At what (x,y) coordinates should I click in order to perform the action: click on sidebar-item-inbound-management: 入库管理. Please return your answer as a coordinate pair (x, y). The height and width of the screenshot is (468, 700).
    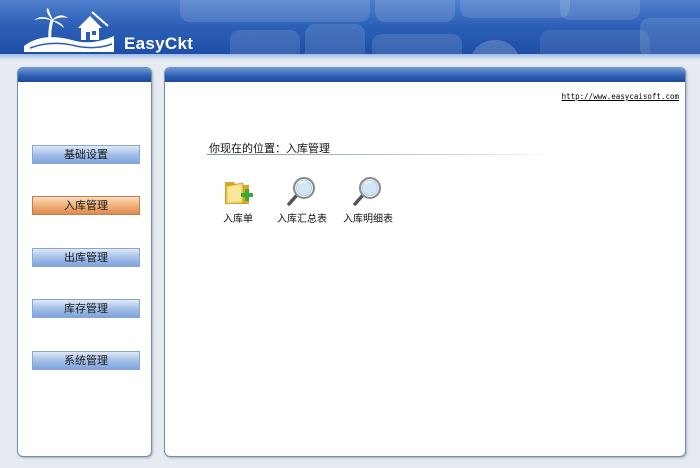
    Looking at the image, I should click on (86, 205).